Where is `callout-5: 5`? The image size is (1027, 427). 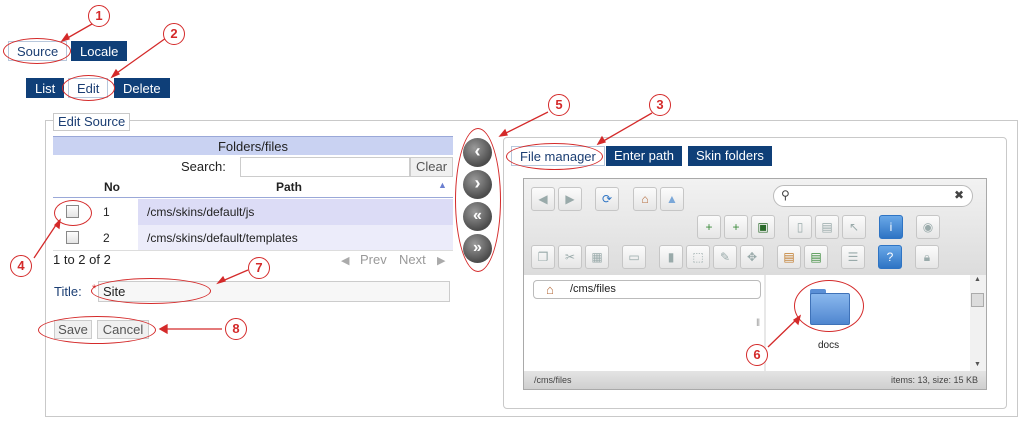 callout-5: 5 is located at coordinates (559, 105).